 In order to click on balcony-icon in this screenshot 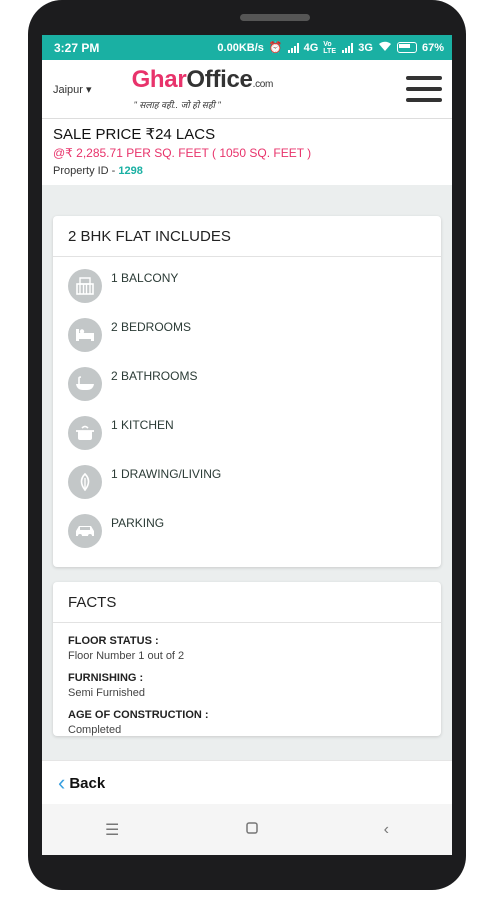, I will do `click(85, 286)`.